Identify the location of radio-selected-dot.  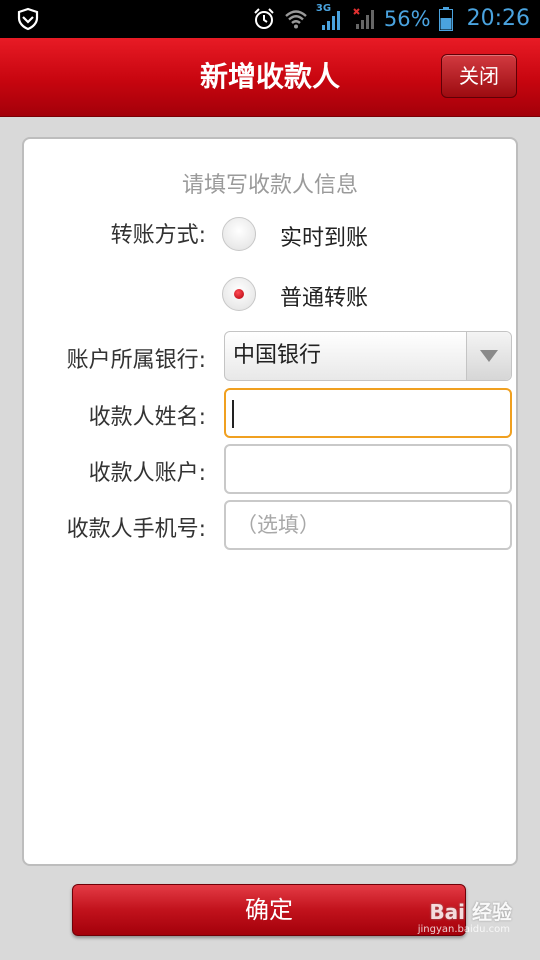
(239, 294).